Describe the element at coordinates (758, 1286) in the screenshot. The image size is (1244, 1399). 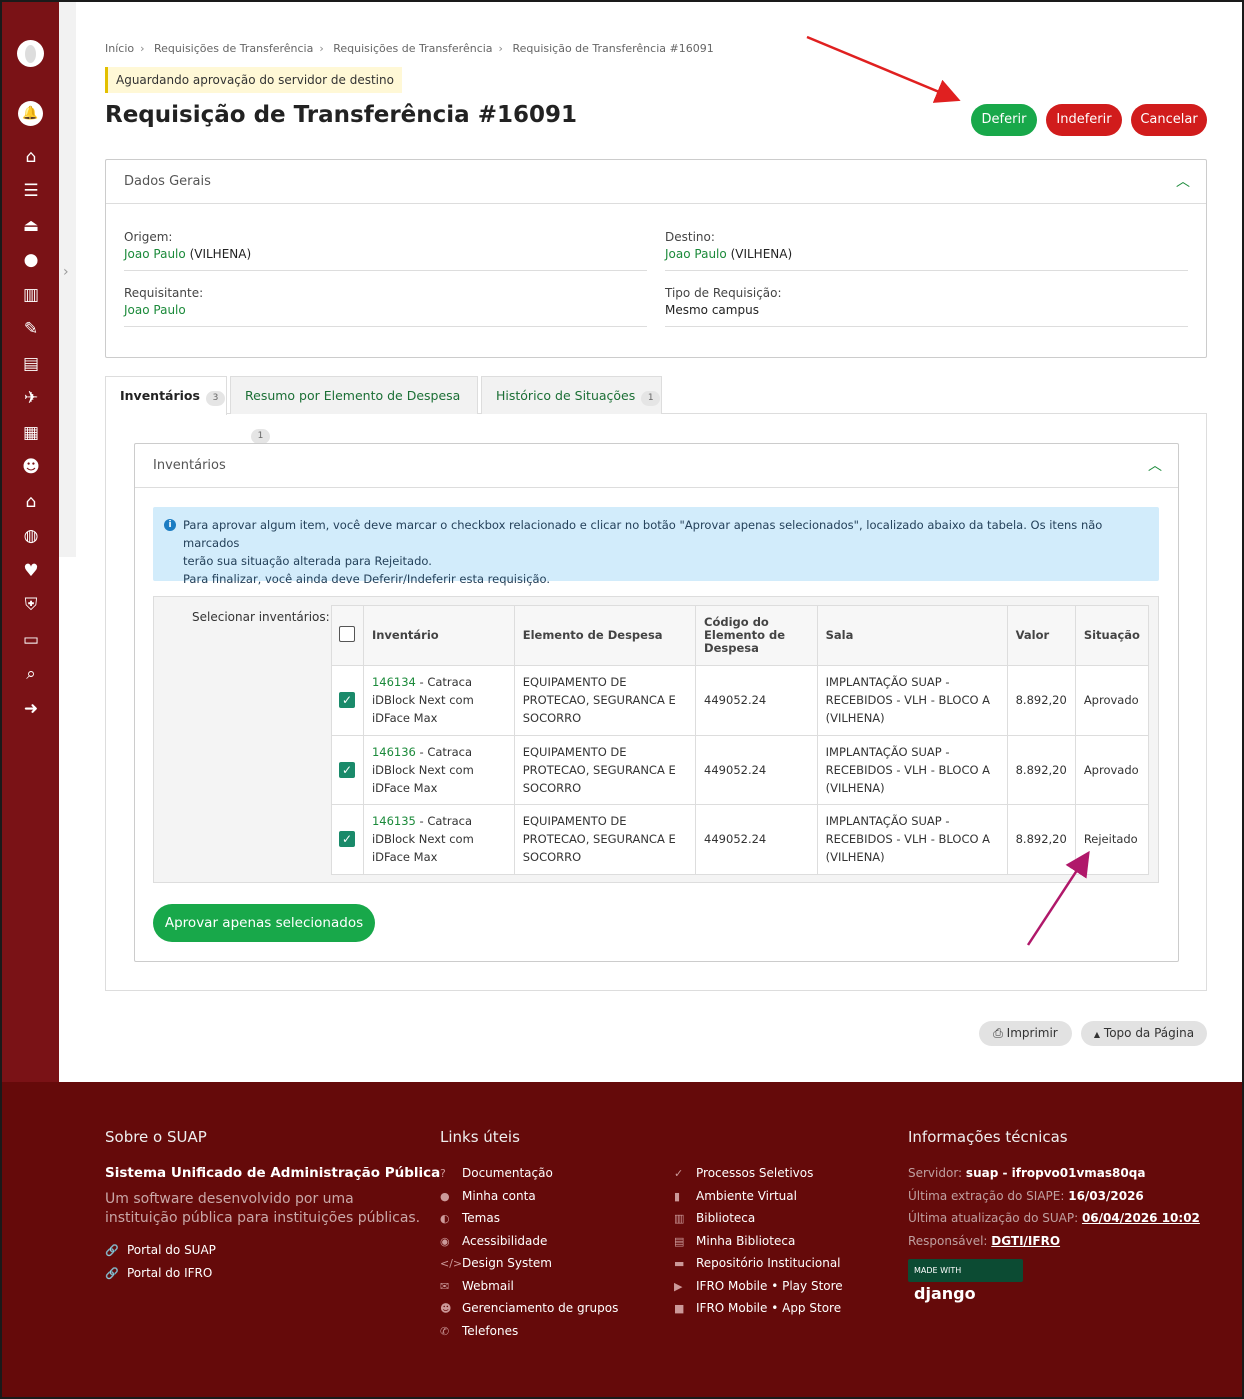
I see `footer-link-play-store: ▶ IFRO Mobile • Play Store` at that location.